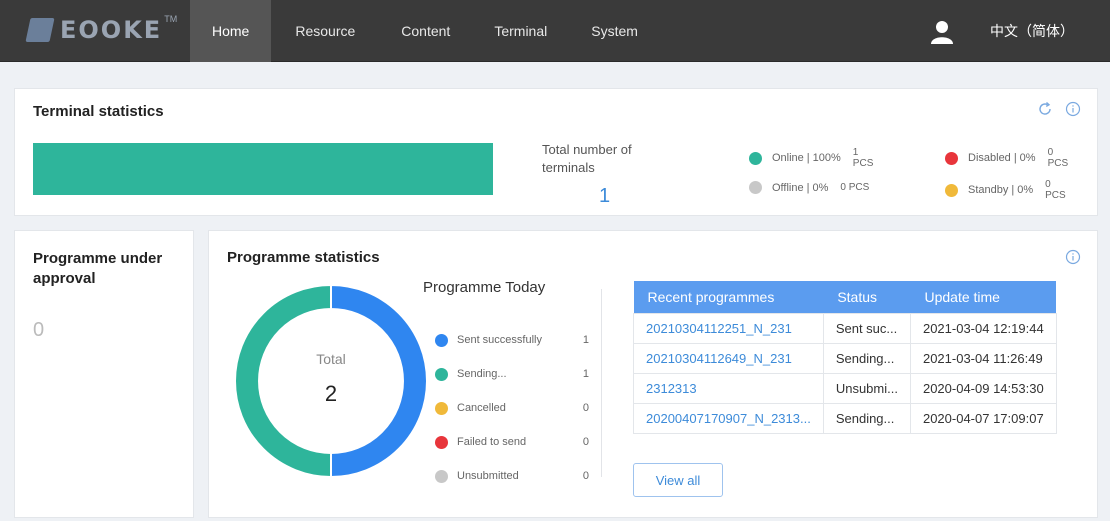  Describe the element at coordinates (601, 383) in the screenshot. I see `section-divider` at that location.